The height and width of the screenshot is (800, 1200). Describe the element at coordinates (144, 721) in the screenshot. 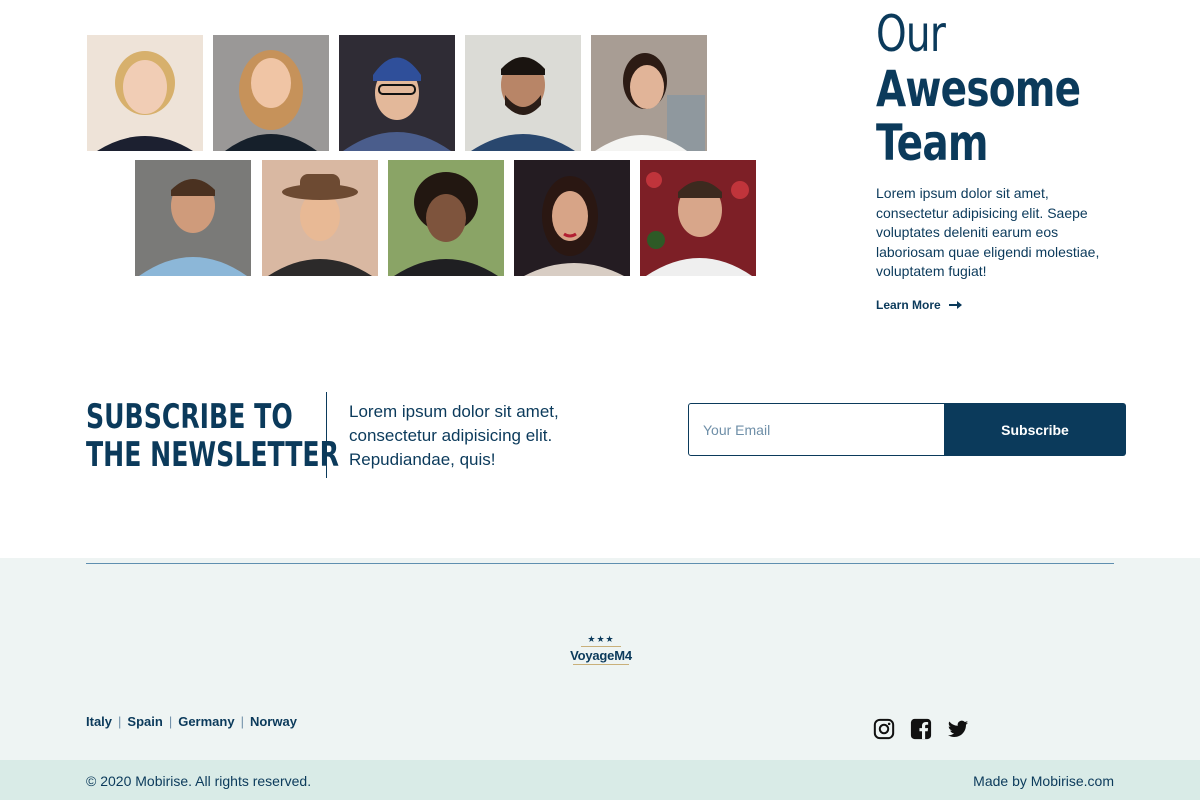

I see `country-link-spain: Spain` at that location.